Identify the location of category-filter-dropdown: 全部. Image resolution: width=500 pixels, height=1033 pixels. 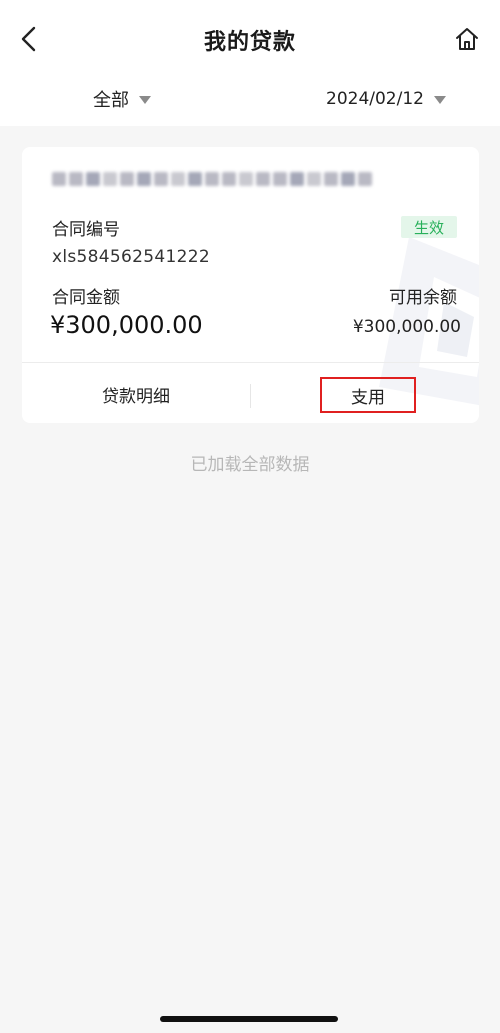
(122, 99).